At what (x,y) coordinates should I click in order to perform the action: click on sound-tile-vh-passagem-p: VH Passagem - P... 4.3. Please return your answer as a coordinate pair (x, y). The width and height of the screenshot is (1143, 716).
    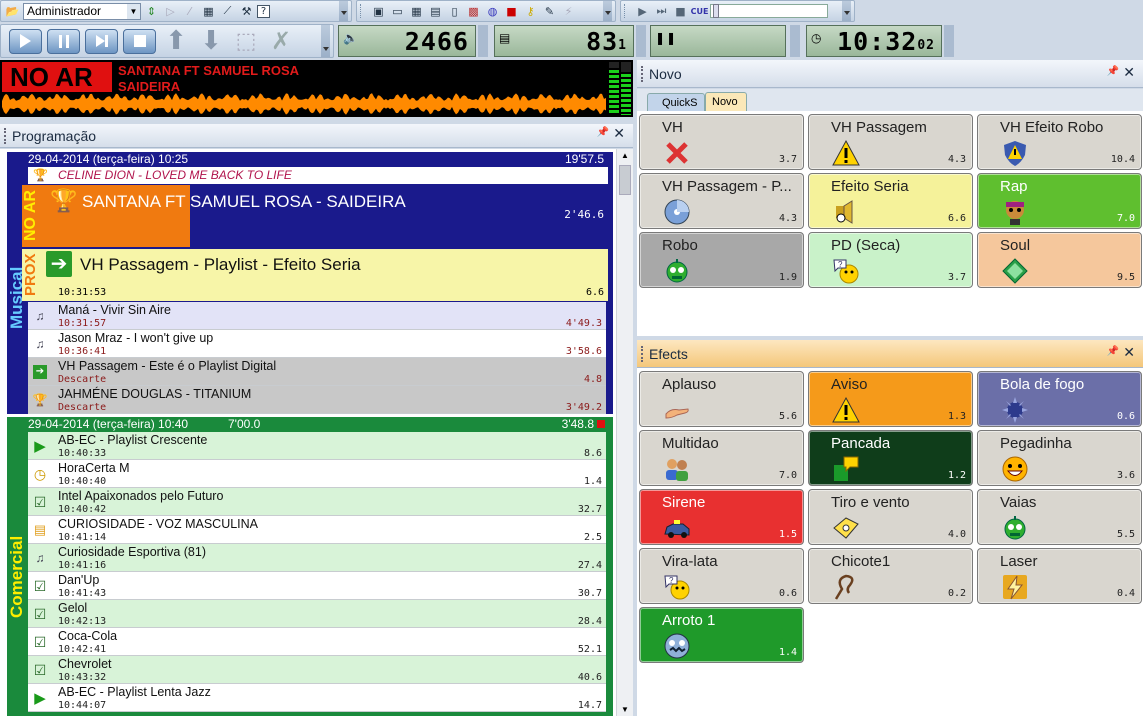
    Looking at the image, I should click on (721, 201).